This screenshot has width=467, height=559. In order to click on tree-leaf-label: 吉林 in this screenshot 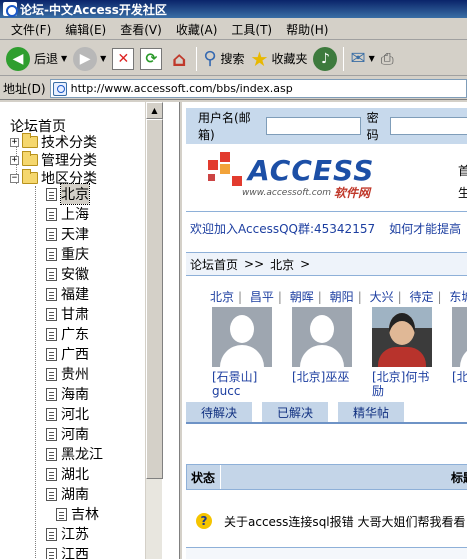, I will do `click(85, 515)`.